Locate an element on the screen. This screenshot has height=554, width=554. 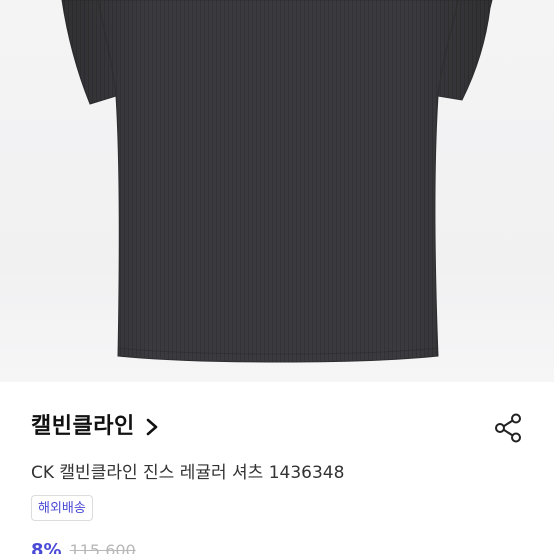
product-title: CK 캘빈클라인 진스 레귤러 셔츠 1436348 is located at coordinates (188, 473).